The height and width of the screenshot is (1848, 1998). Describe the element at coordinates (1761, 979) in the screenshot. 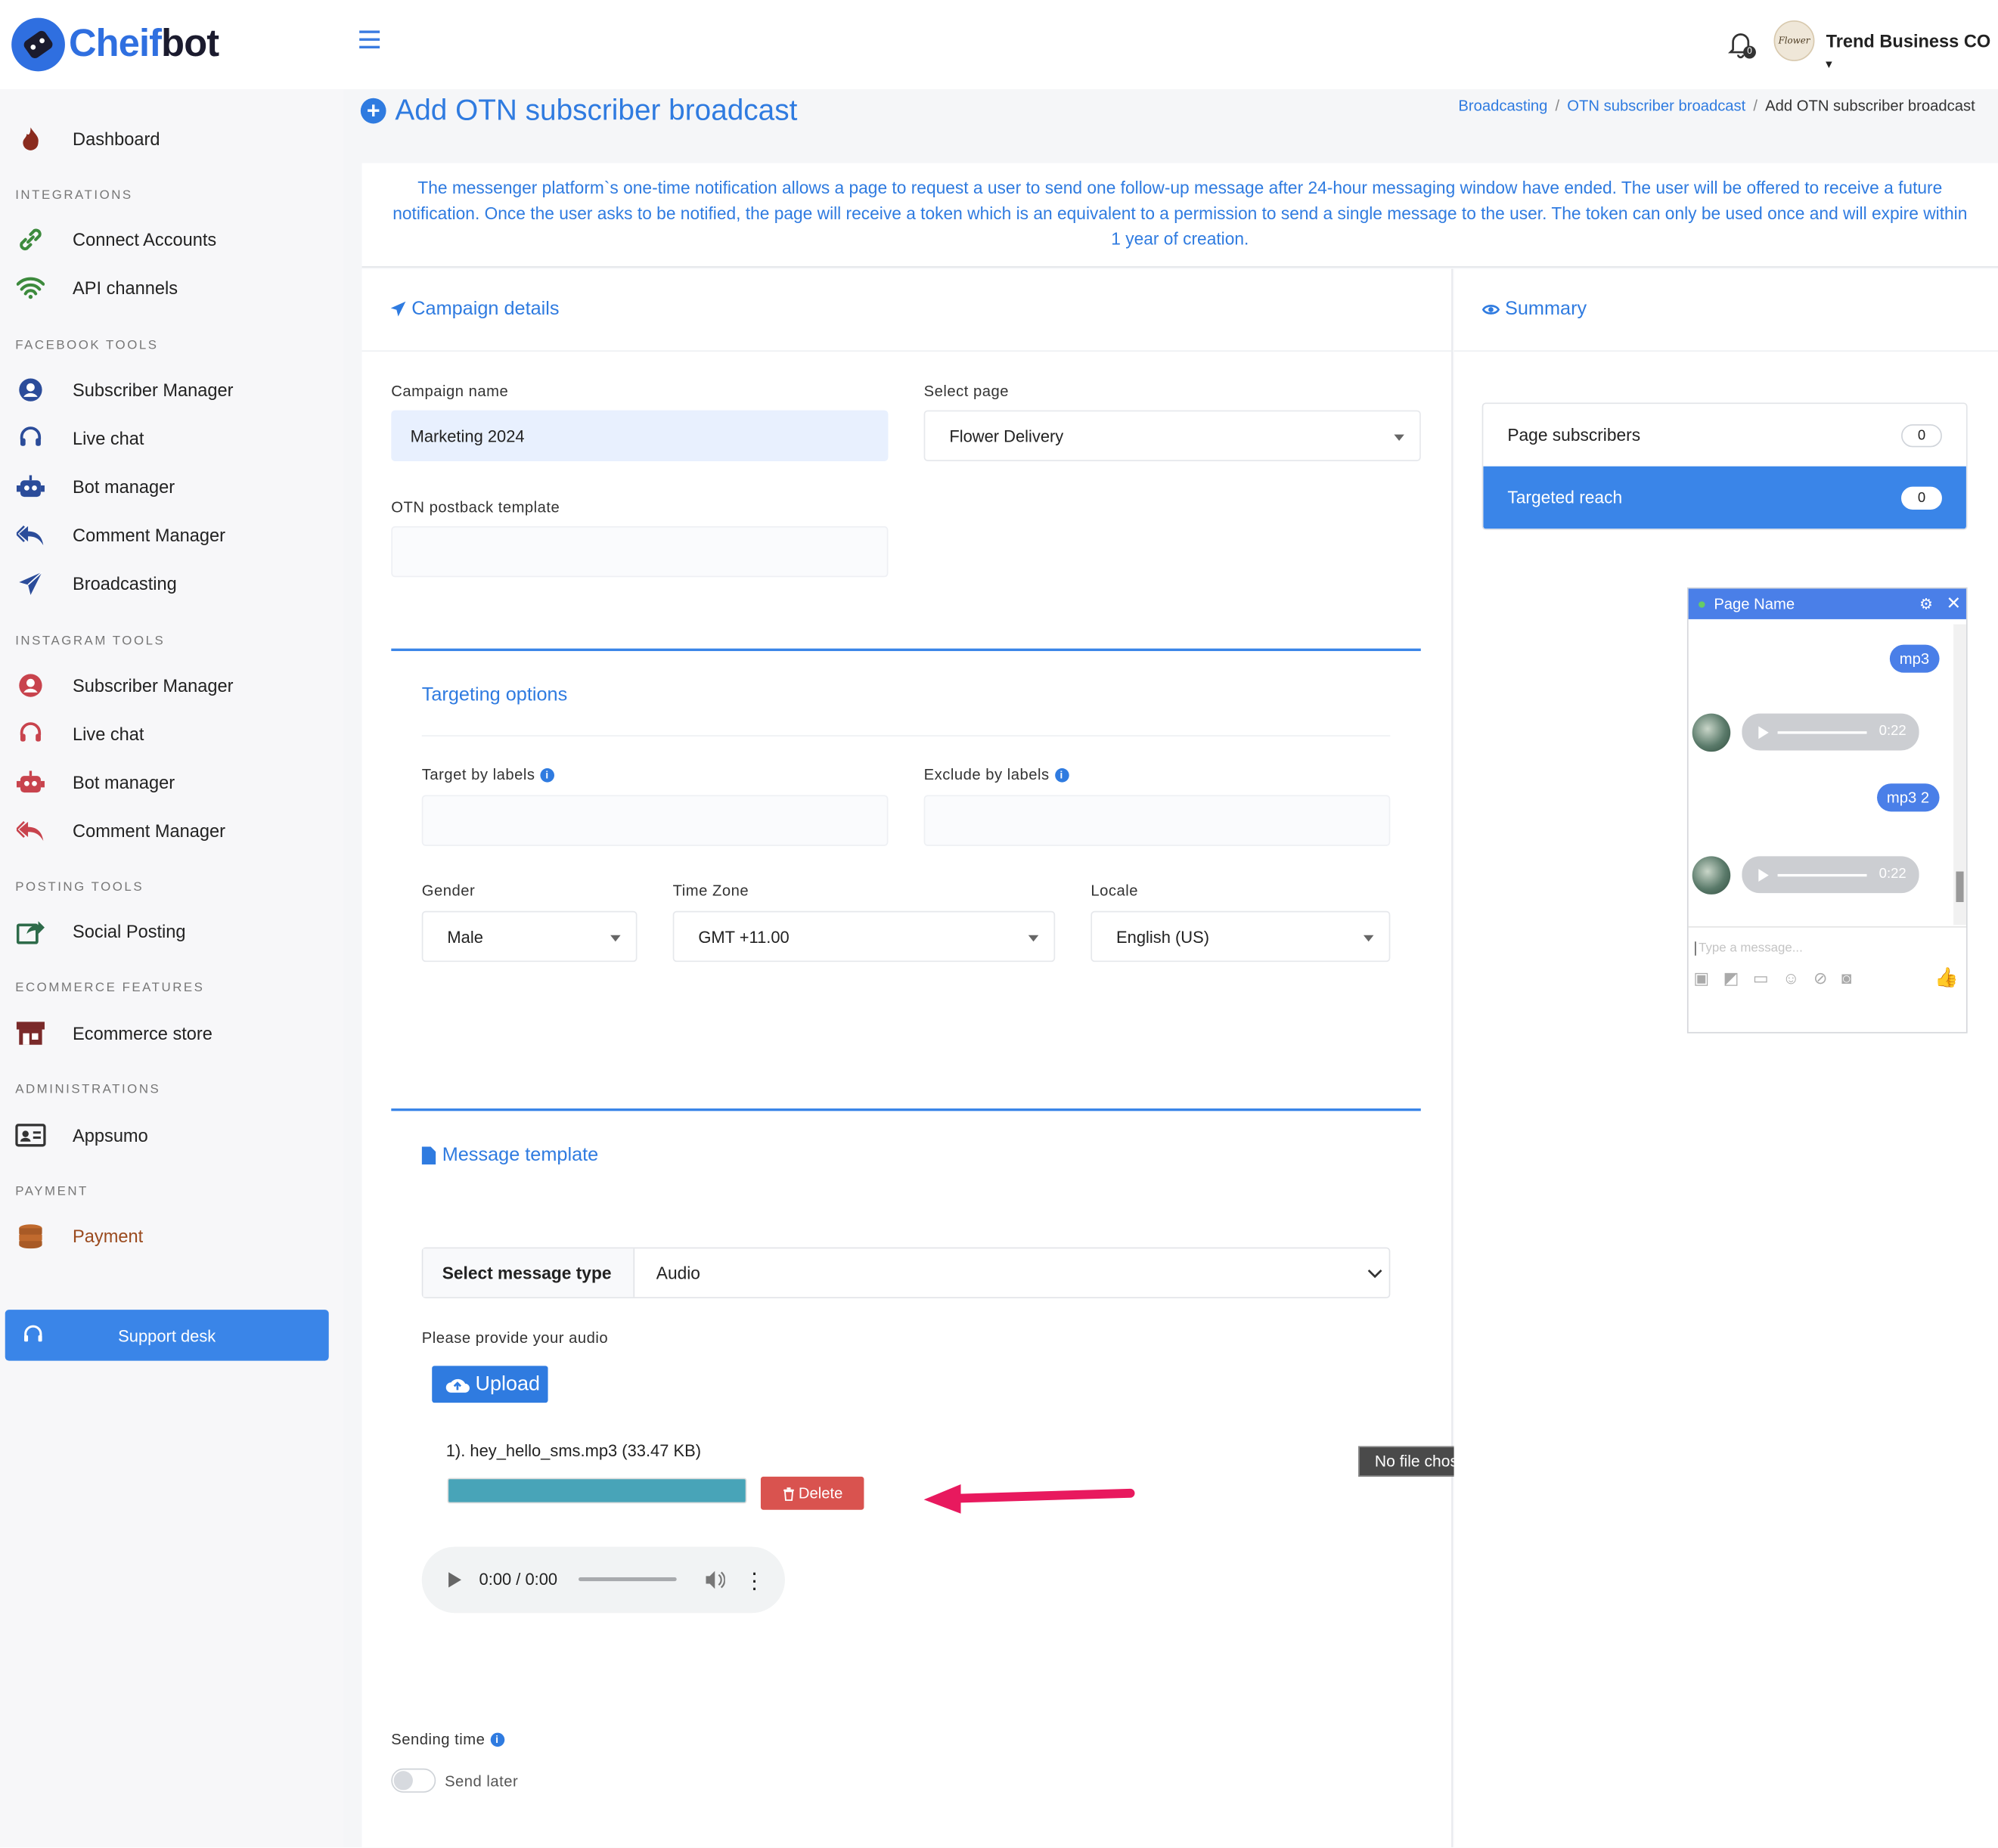

I see `gif-icon: ▭` at that location.